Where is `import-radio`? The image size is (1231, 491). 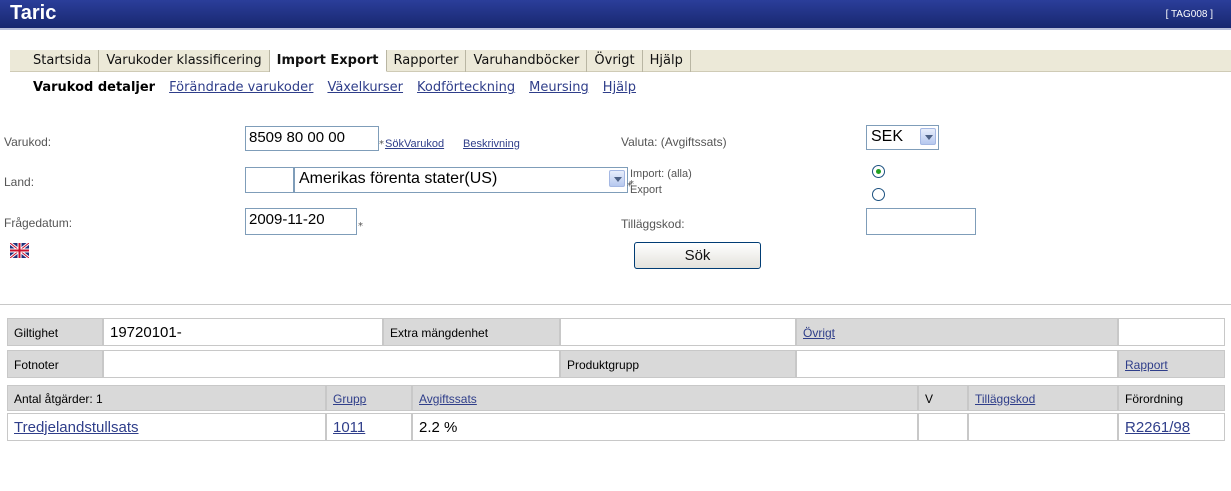
import-radio is located at coordinates (878, 171).